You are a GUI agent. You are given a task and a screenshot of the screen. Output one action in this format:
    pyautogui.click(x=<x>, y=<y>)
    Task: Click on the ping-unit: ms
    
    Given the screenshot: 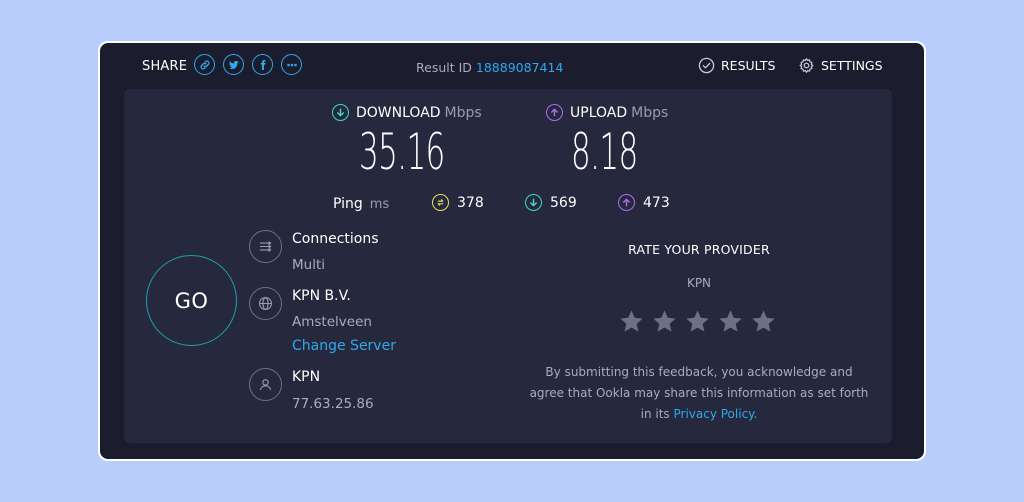 What is the action you would take?
    pyautogui.click(x=379, y=204)
    